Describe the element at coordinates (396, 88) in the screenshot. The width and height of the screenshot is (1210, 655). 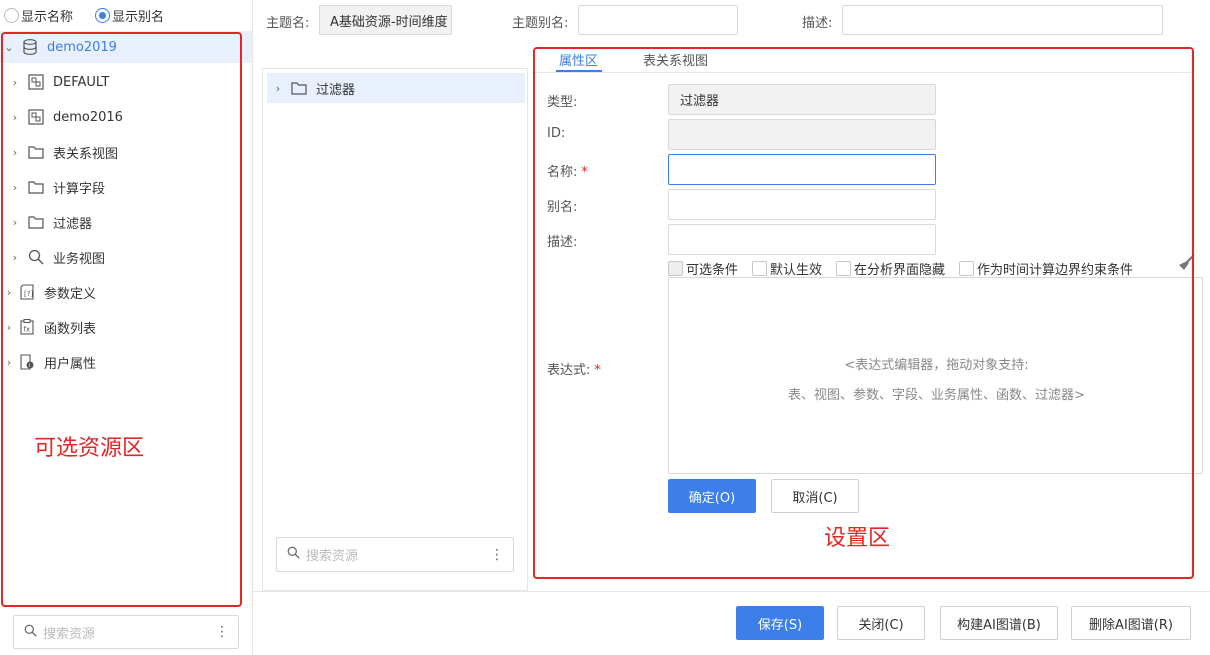
I see `tree-node-filter: › 过滤器` at that location.